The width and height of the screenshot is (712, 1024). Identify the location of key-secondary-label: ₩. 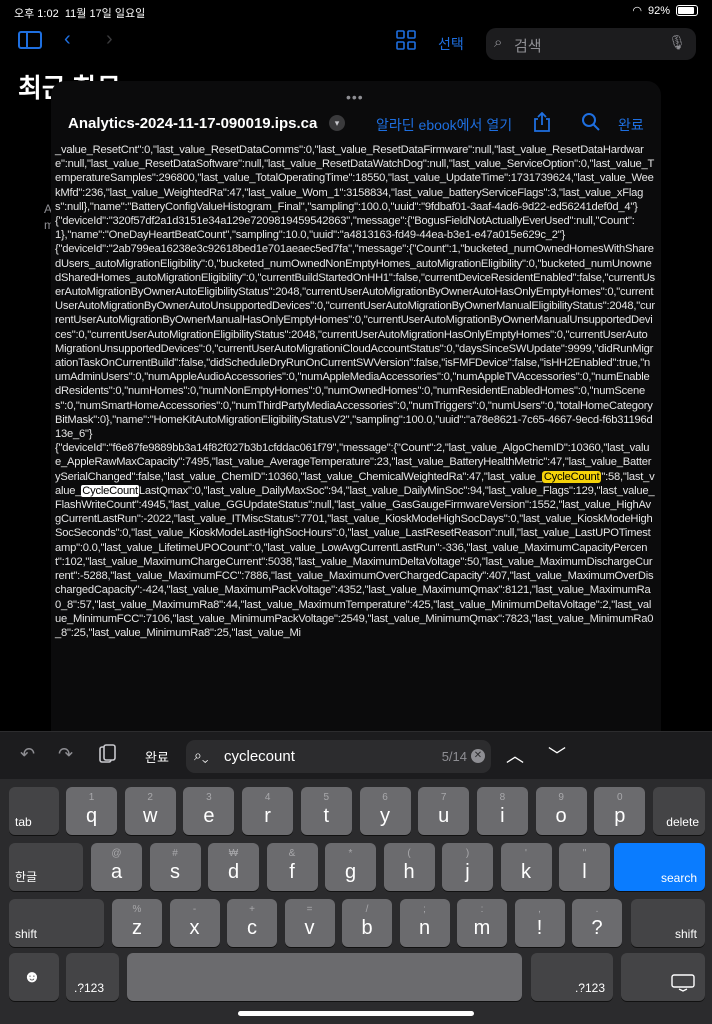
(233, 853).